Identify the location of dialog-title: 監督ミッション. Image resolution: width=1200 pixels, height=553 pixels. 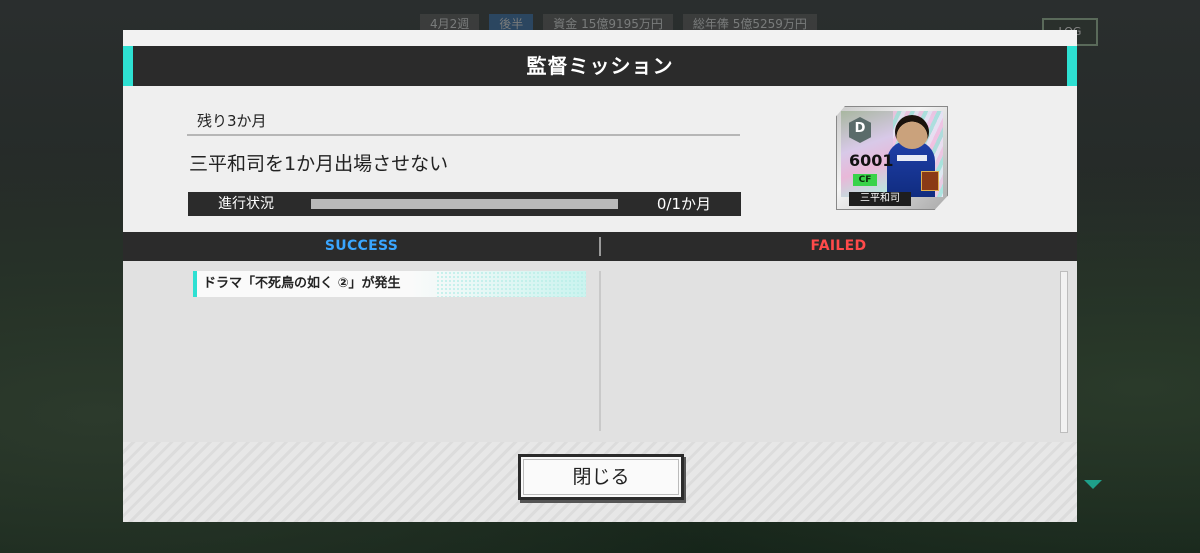
(600, 66).